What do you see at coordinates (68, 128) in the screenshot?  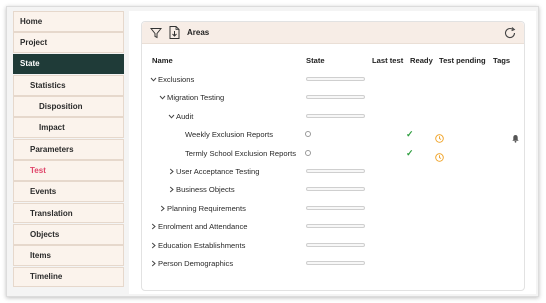 I see `sidebar-item-impact: Impact` at bounding box center [68, 128].